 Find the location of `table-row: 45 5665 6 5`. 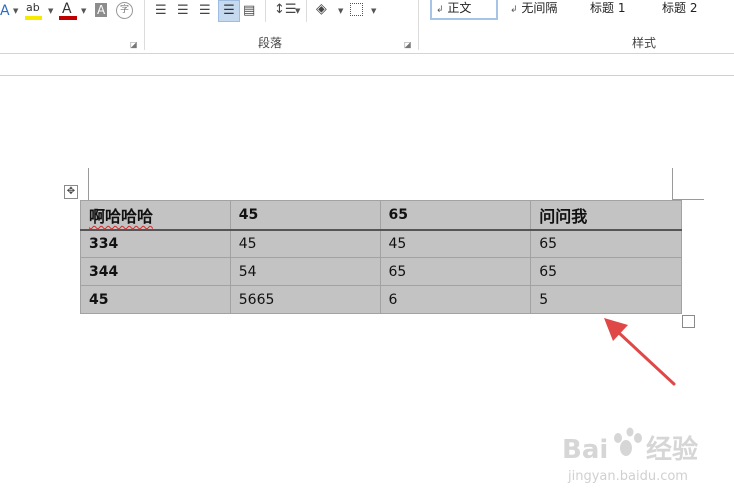

table-row: 45 5665 6 5 is located at coordinates (381, 299).